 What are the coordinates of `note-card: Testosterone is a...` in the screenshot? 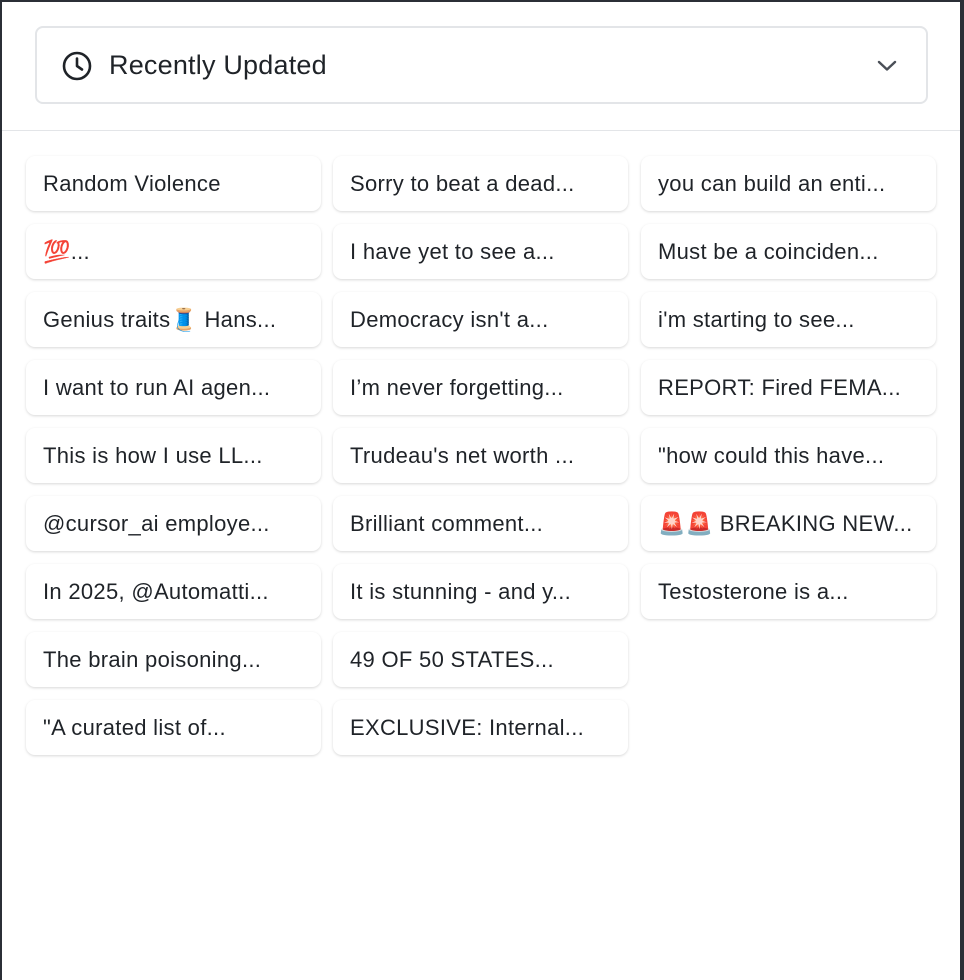 It's located at (788, 591).